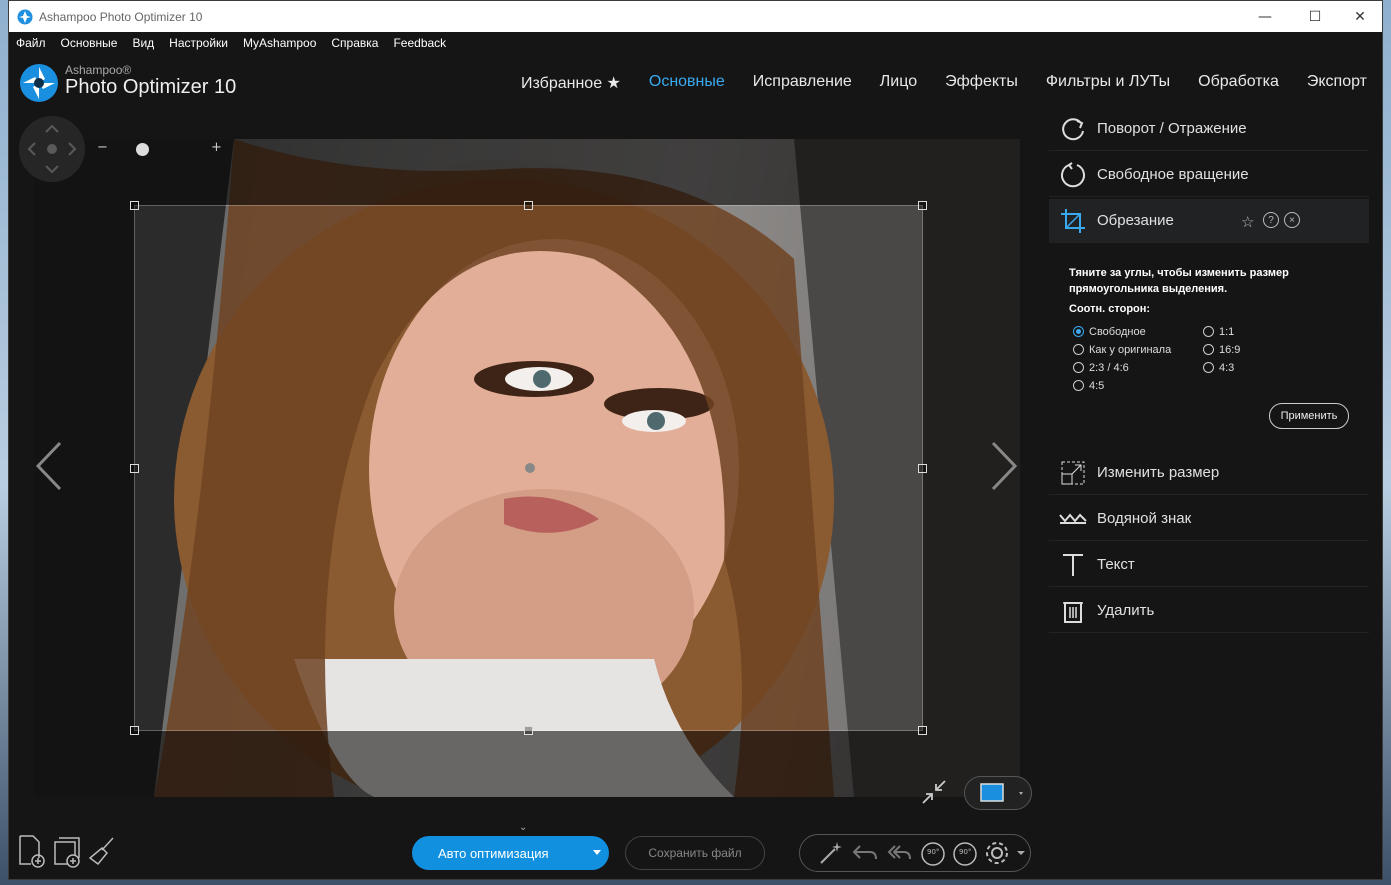 The image size is (1391, 885). Describe the element at coordinates (1073, 564) in the screenshot. I see `text-icon` at that location.